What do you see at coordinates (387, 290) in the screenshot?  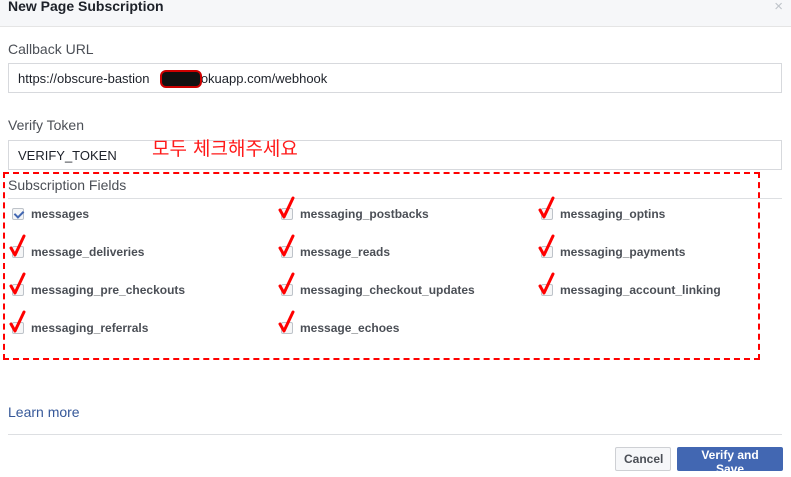 I see `subscription-field-label: messaging_checkout_updates` at bounding box center [387, 290].